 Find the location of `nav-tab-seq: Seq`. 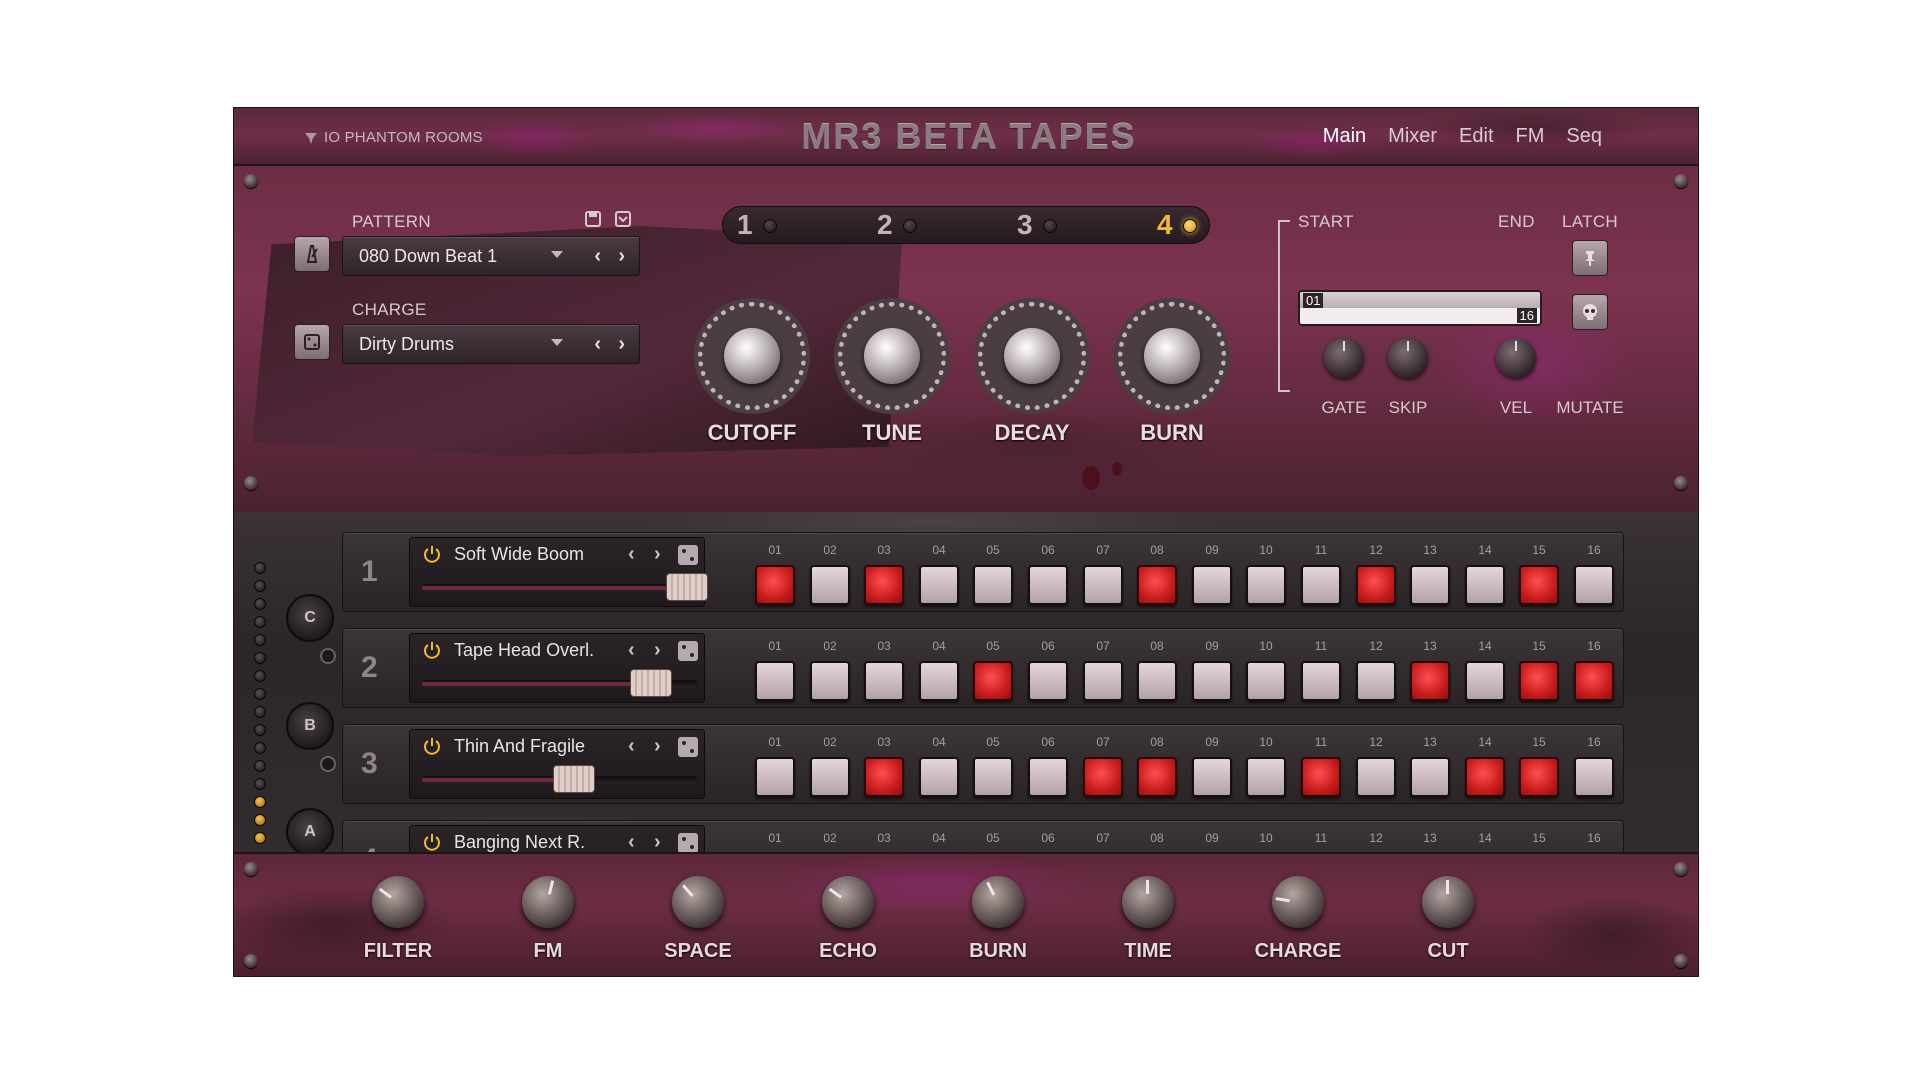

nav-tab-seq: Seq is located at coordinates (1584, 136).